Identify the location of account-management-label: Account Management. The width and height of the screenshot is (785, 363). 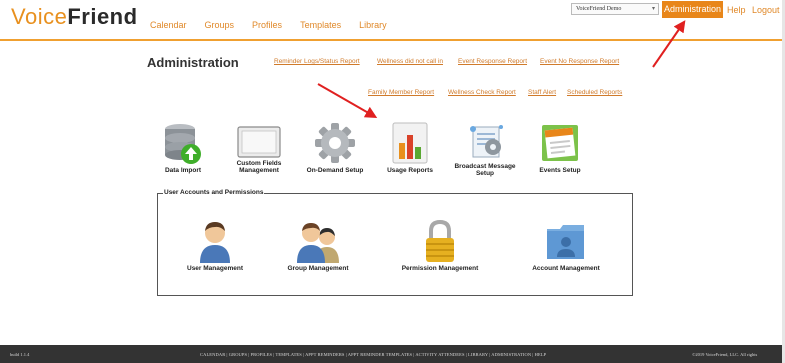
(566, 268).